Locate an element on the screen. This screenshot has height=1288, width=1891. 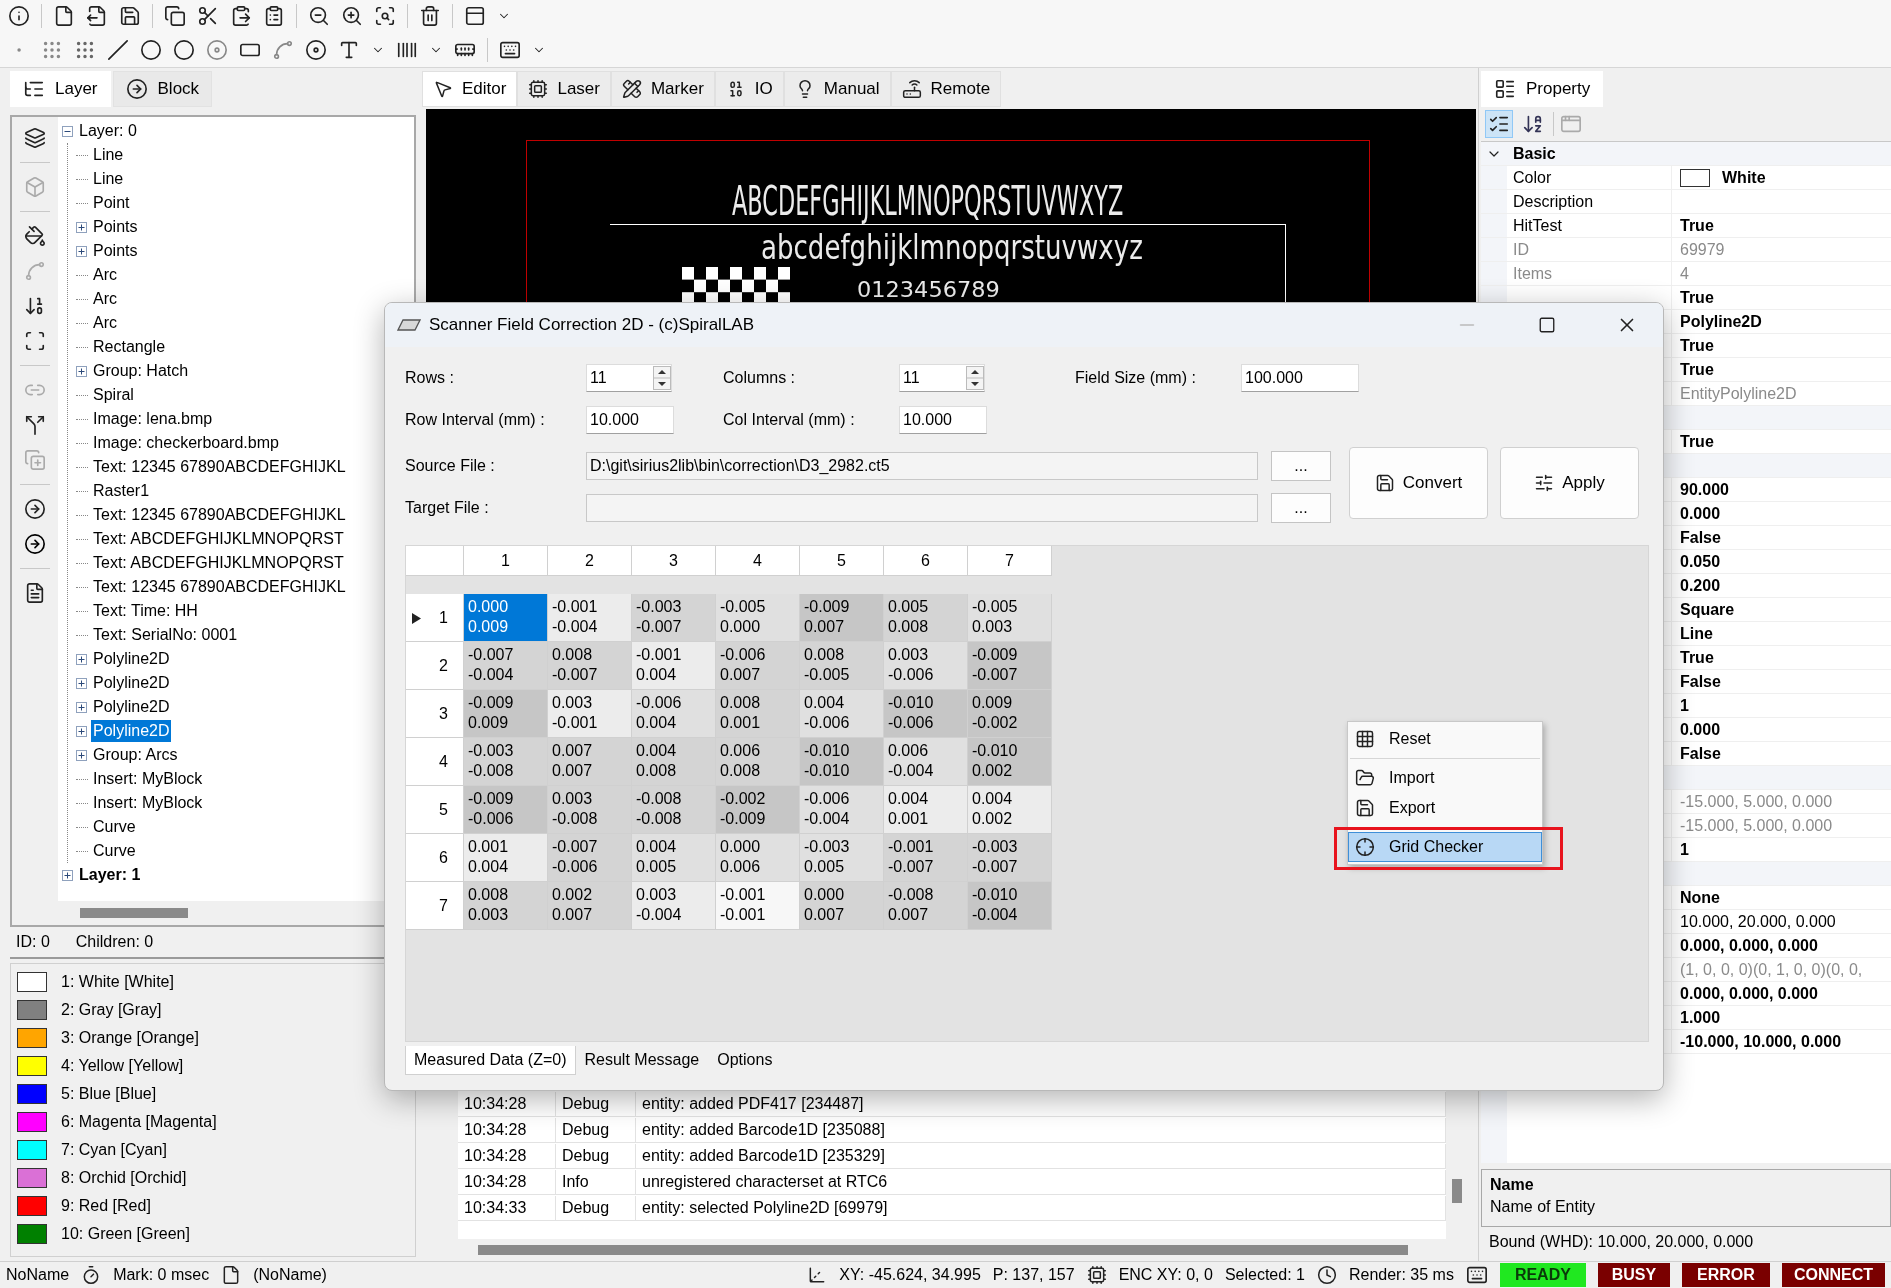
table-cell: -0.001 -0.001 is located at coordinates (758, 906).